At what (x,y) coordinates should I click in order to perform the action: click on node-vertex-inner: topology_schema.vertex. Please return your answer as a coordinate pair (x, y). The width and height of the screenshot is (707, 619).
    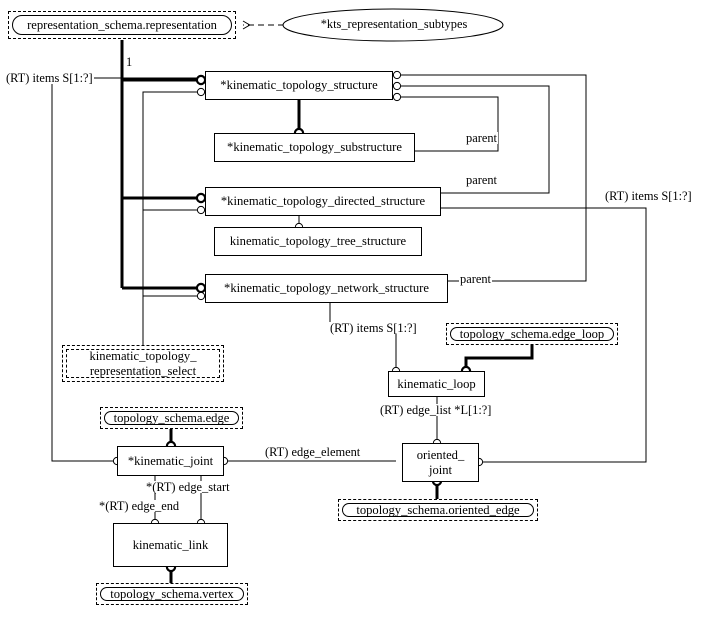
    Looking at the image, I should click on (172, 594).